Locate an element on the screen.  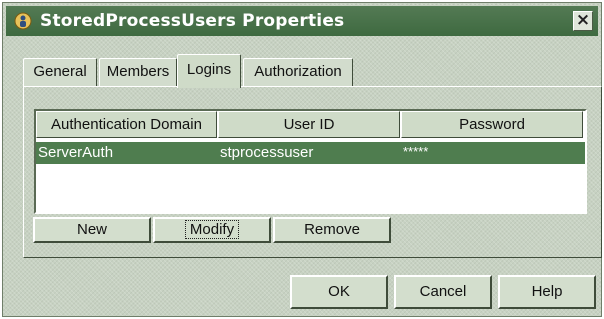
help-button: Help is located at coordinates (547, 292).